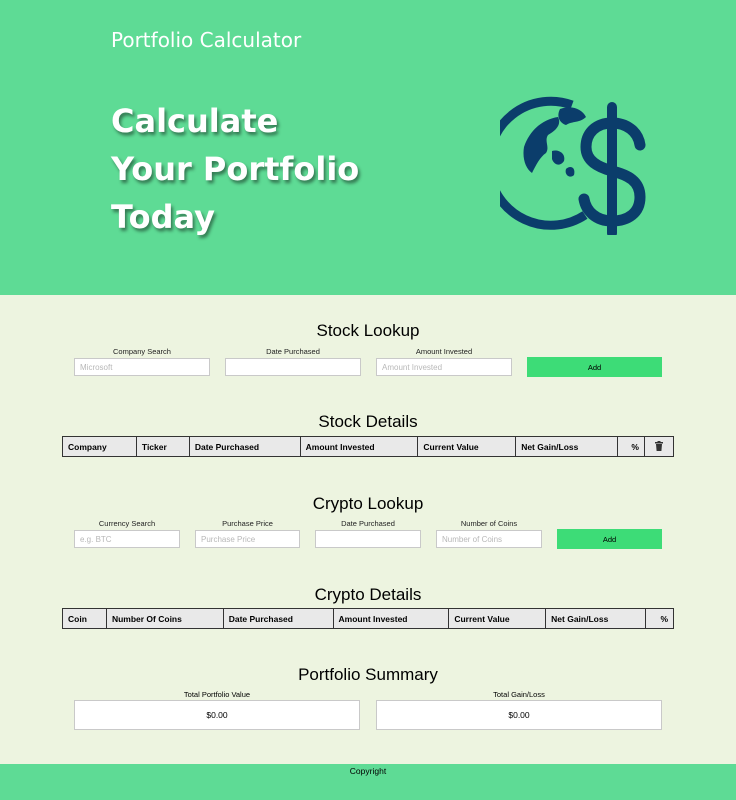  I want to click on delete-column-header, so click(659, 446).